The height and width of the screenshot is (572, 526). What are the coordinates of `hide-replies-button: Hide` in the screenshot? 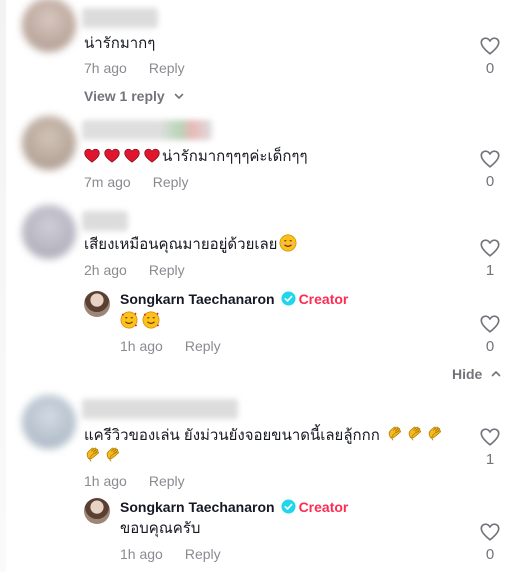 It's located at (477, 374).